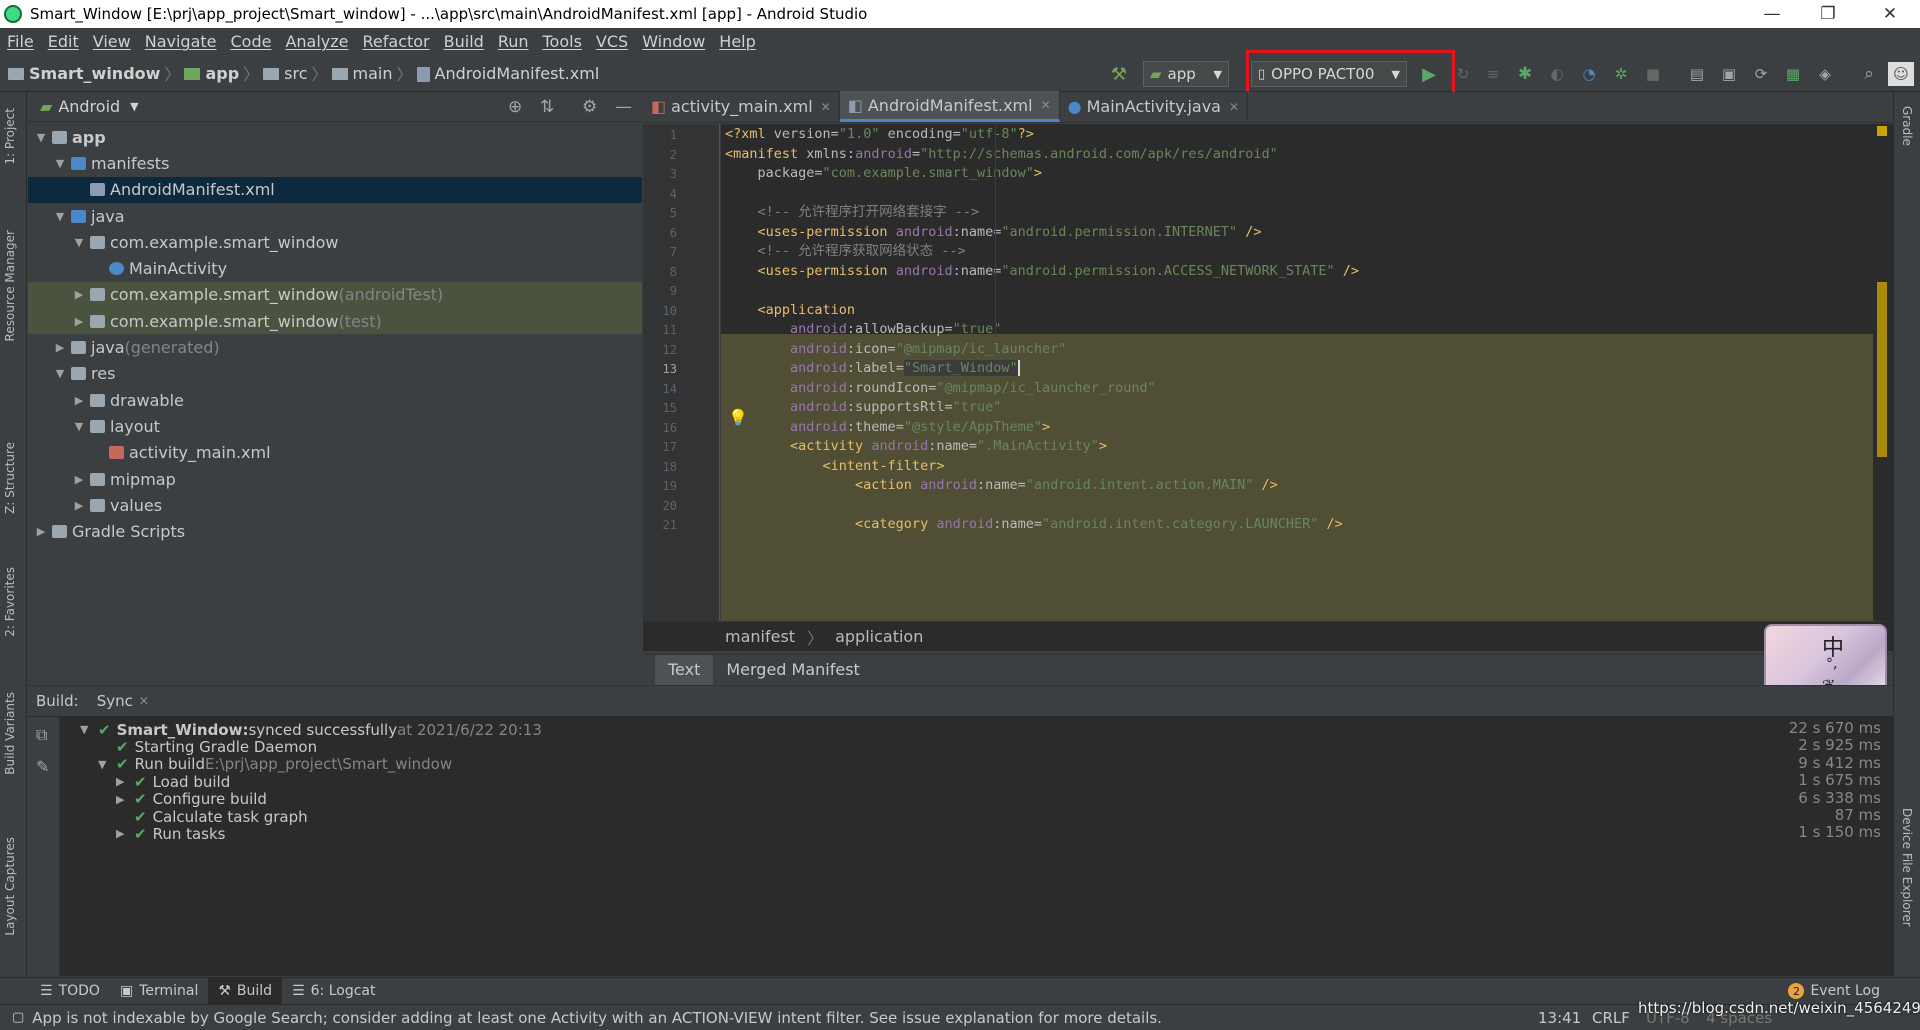 Image resolution: width=1920 pixels, height=1030 pixels. What do you see at coordinates (562, 41) in the screenshot?
I see `menu-tools: Tools` at bounding box center [562, 41].